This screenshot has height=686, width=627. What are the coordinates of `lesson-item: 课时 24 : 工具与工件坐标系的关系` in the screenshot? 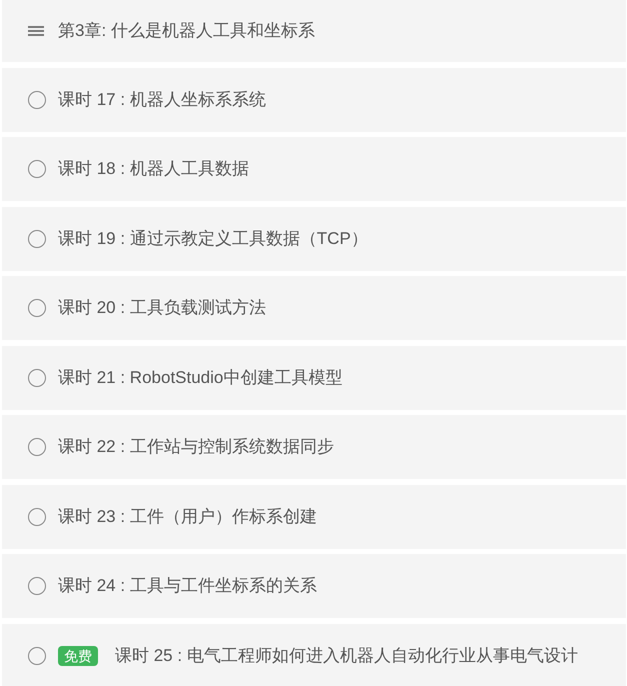 It's located at (314, 586).